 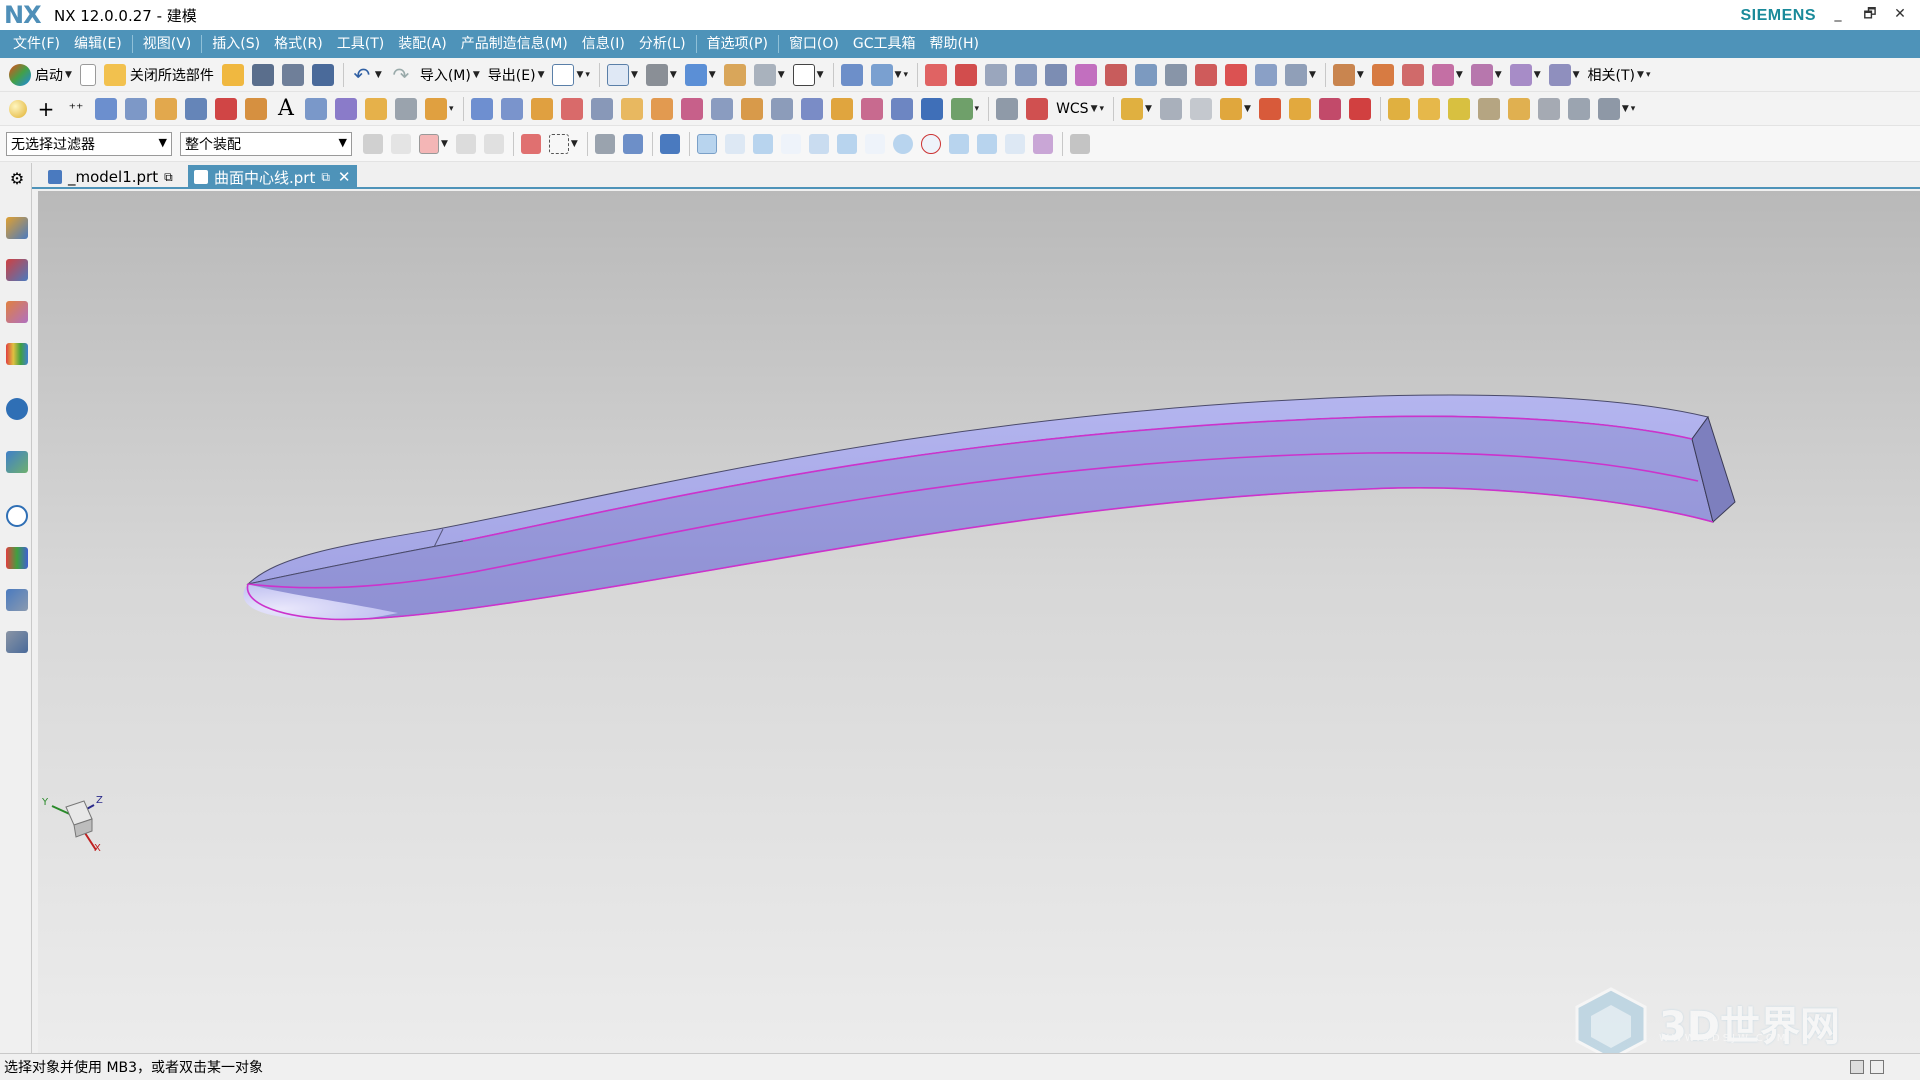 What do you see at coordinates (110, 177) in the screenshot?
I see `tab-model1: _model1.prt ⧉` at bounding box center [110, 177].